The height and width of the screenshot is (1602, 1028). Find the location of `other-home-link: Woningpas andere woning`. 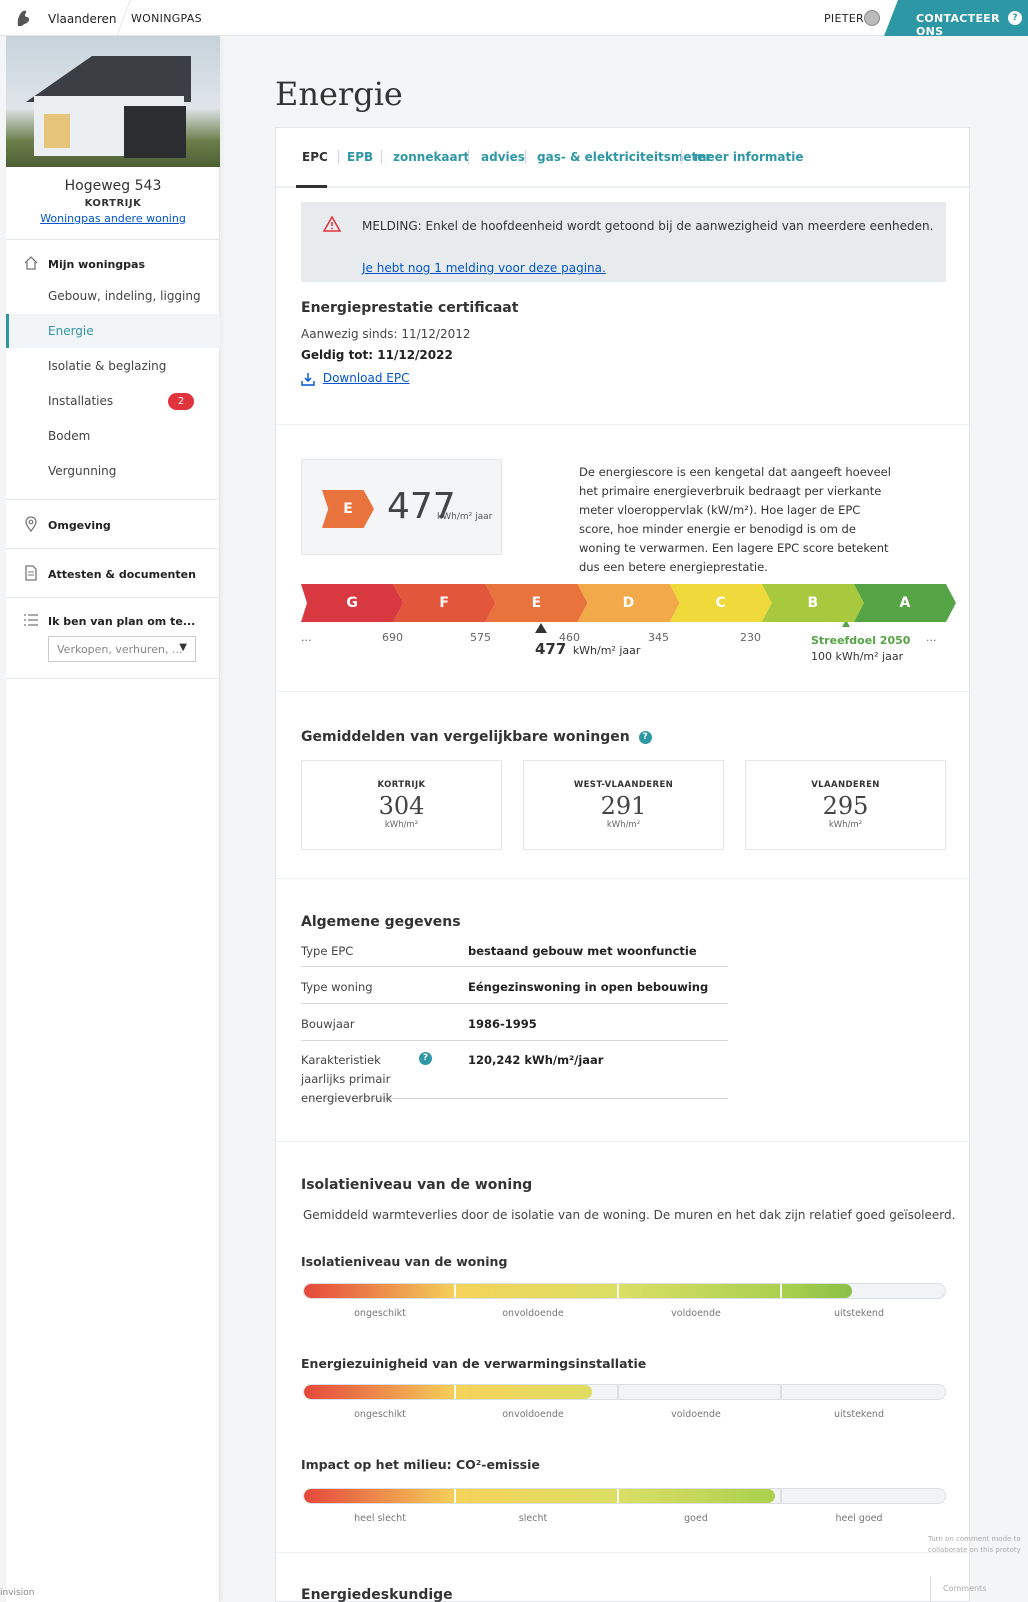

other-home-link: Woningpas andere woning is located at coordinates (113, 218).